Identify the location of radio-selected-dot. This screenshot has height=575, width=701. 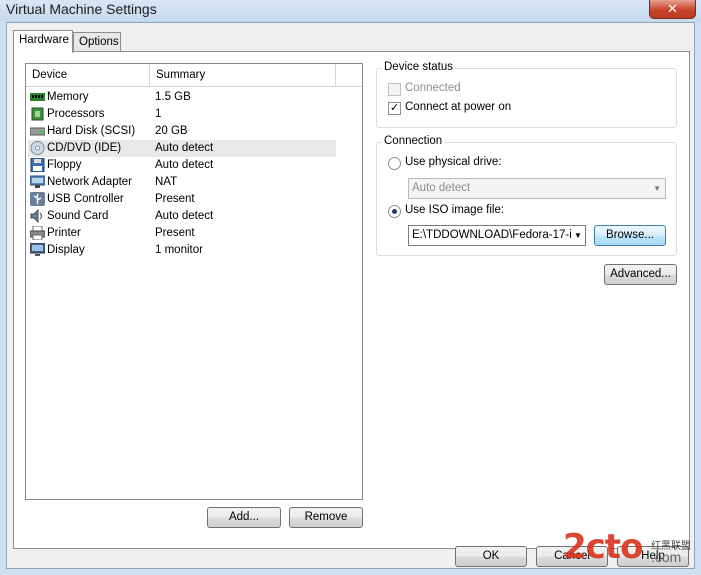
(394, 211).